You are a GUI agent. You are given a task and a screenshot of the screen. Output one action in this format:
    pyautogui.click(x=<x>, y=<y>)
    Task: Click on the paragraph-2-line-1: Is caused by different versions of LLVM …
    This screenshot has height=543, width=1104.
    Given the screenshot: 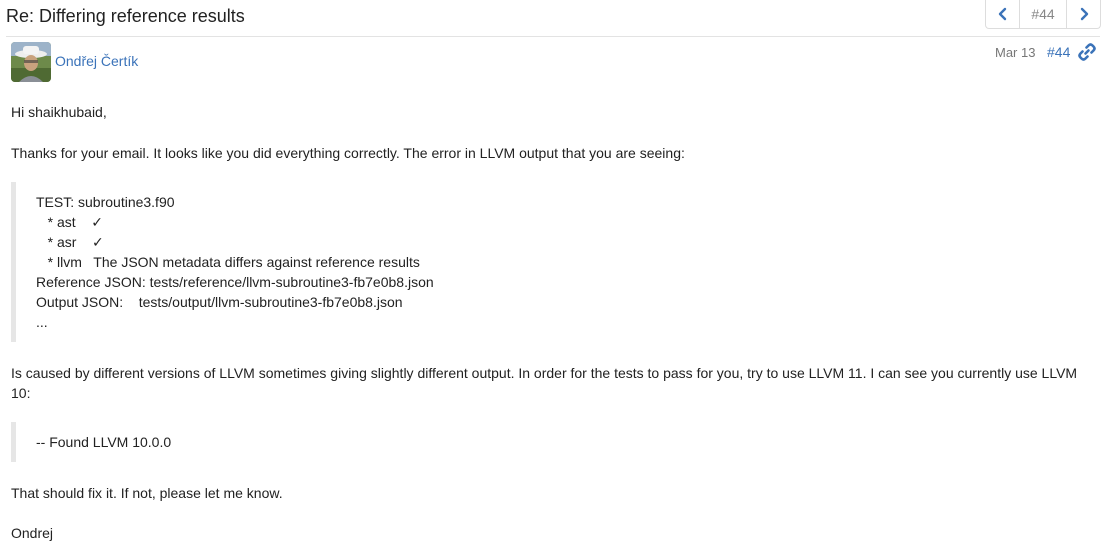 What is the action you would take?
    pyautogui.click(x=544, y=373)
    